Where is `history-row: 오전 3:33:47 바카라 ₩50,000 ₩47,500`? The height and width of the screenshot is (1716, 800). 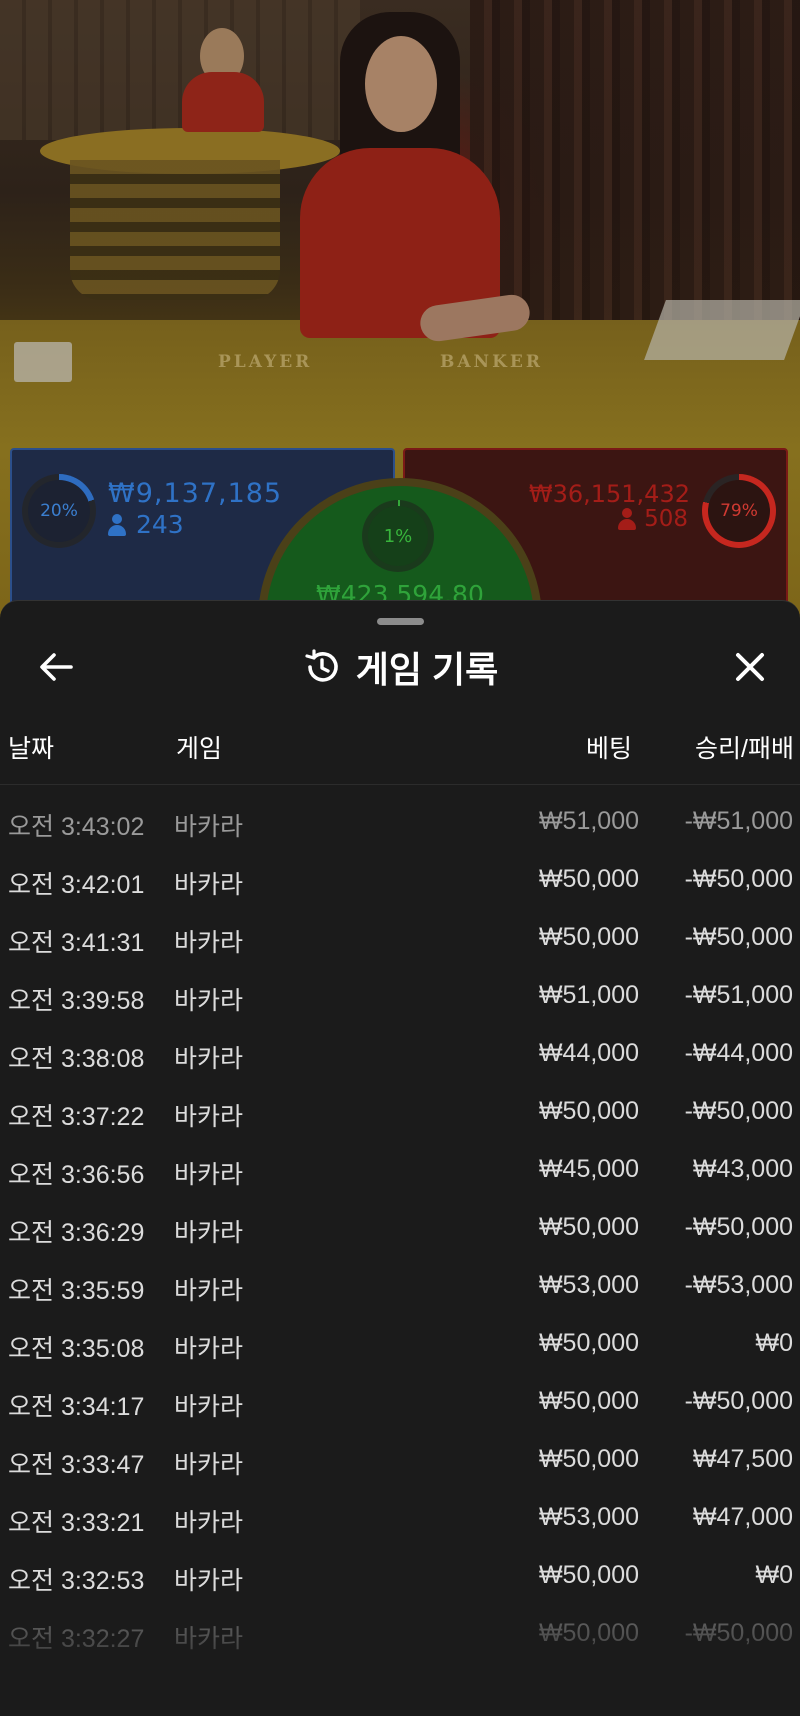 history-row: 오전 3:33:47 바카라 ₩50,000 ₩47,500 is located at coordinates (400, 1460).